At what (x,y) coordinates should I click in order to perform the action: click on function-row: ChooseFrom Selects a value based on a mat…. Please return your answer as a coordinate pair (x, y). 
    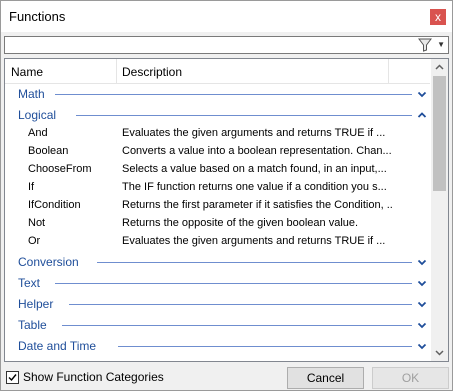
    Looking at the image, I should click on (217, 170).